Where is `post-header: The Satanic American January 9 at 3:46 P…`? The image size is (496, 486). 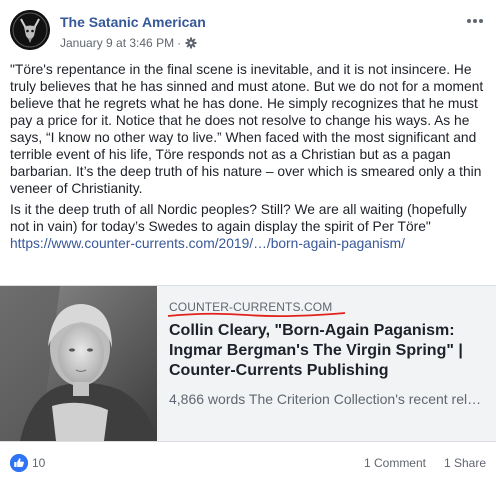
post-header: The Satanic American January 9 at 3:46 P… is located at coordinates (248, 32).